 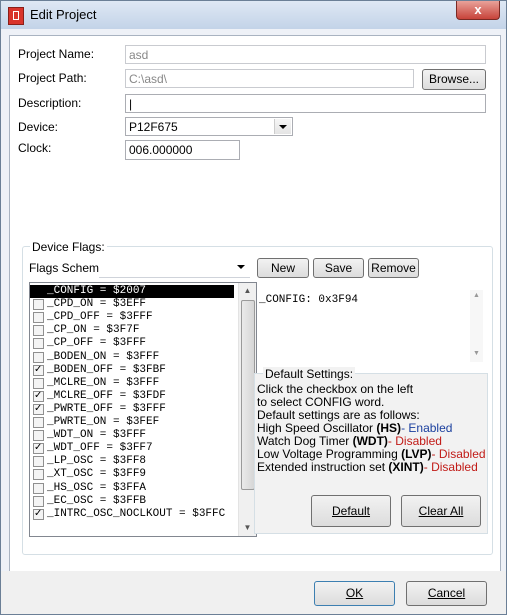 I want to click on close-button: x, so click(x=478, y=10).